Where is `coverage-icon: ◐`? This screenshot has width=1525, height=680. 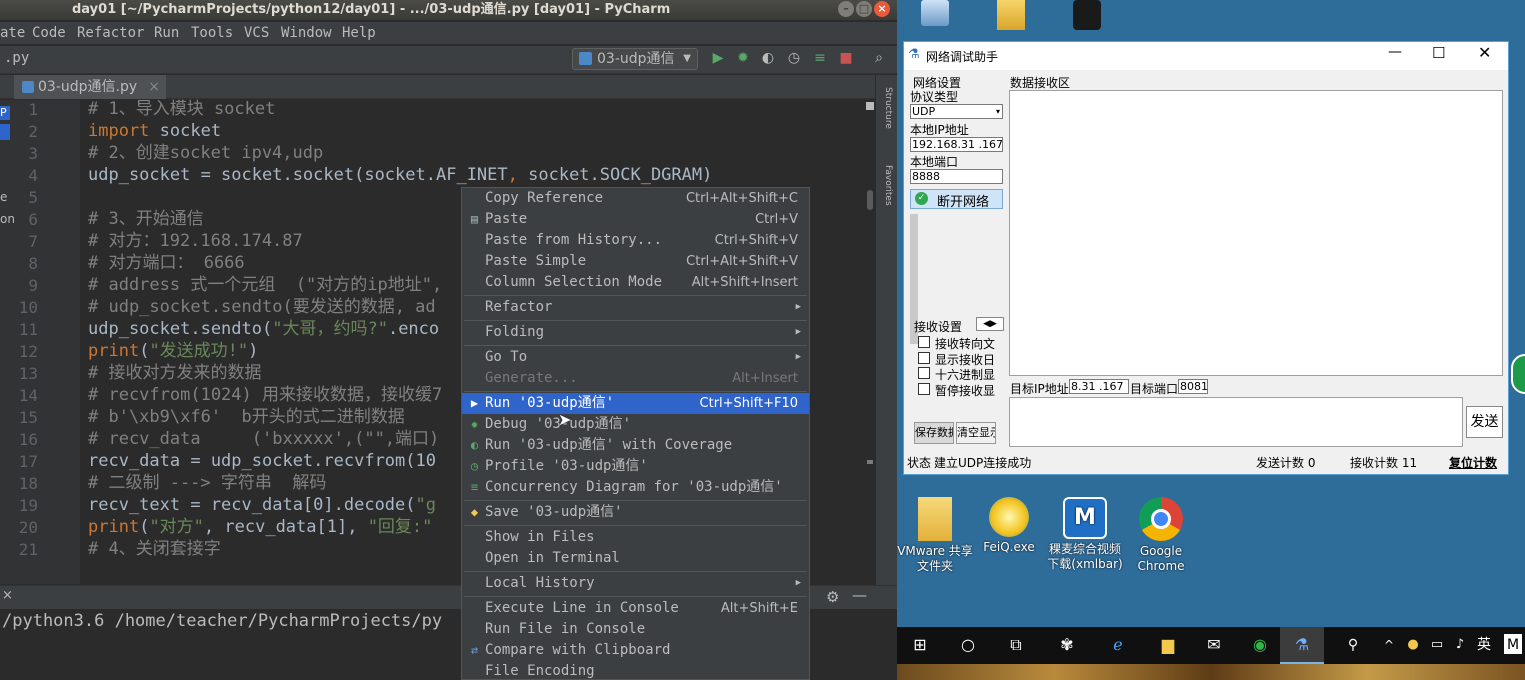 coverage-icon: ◐ is located at coordinates (768, 58).